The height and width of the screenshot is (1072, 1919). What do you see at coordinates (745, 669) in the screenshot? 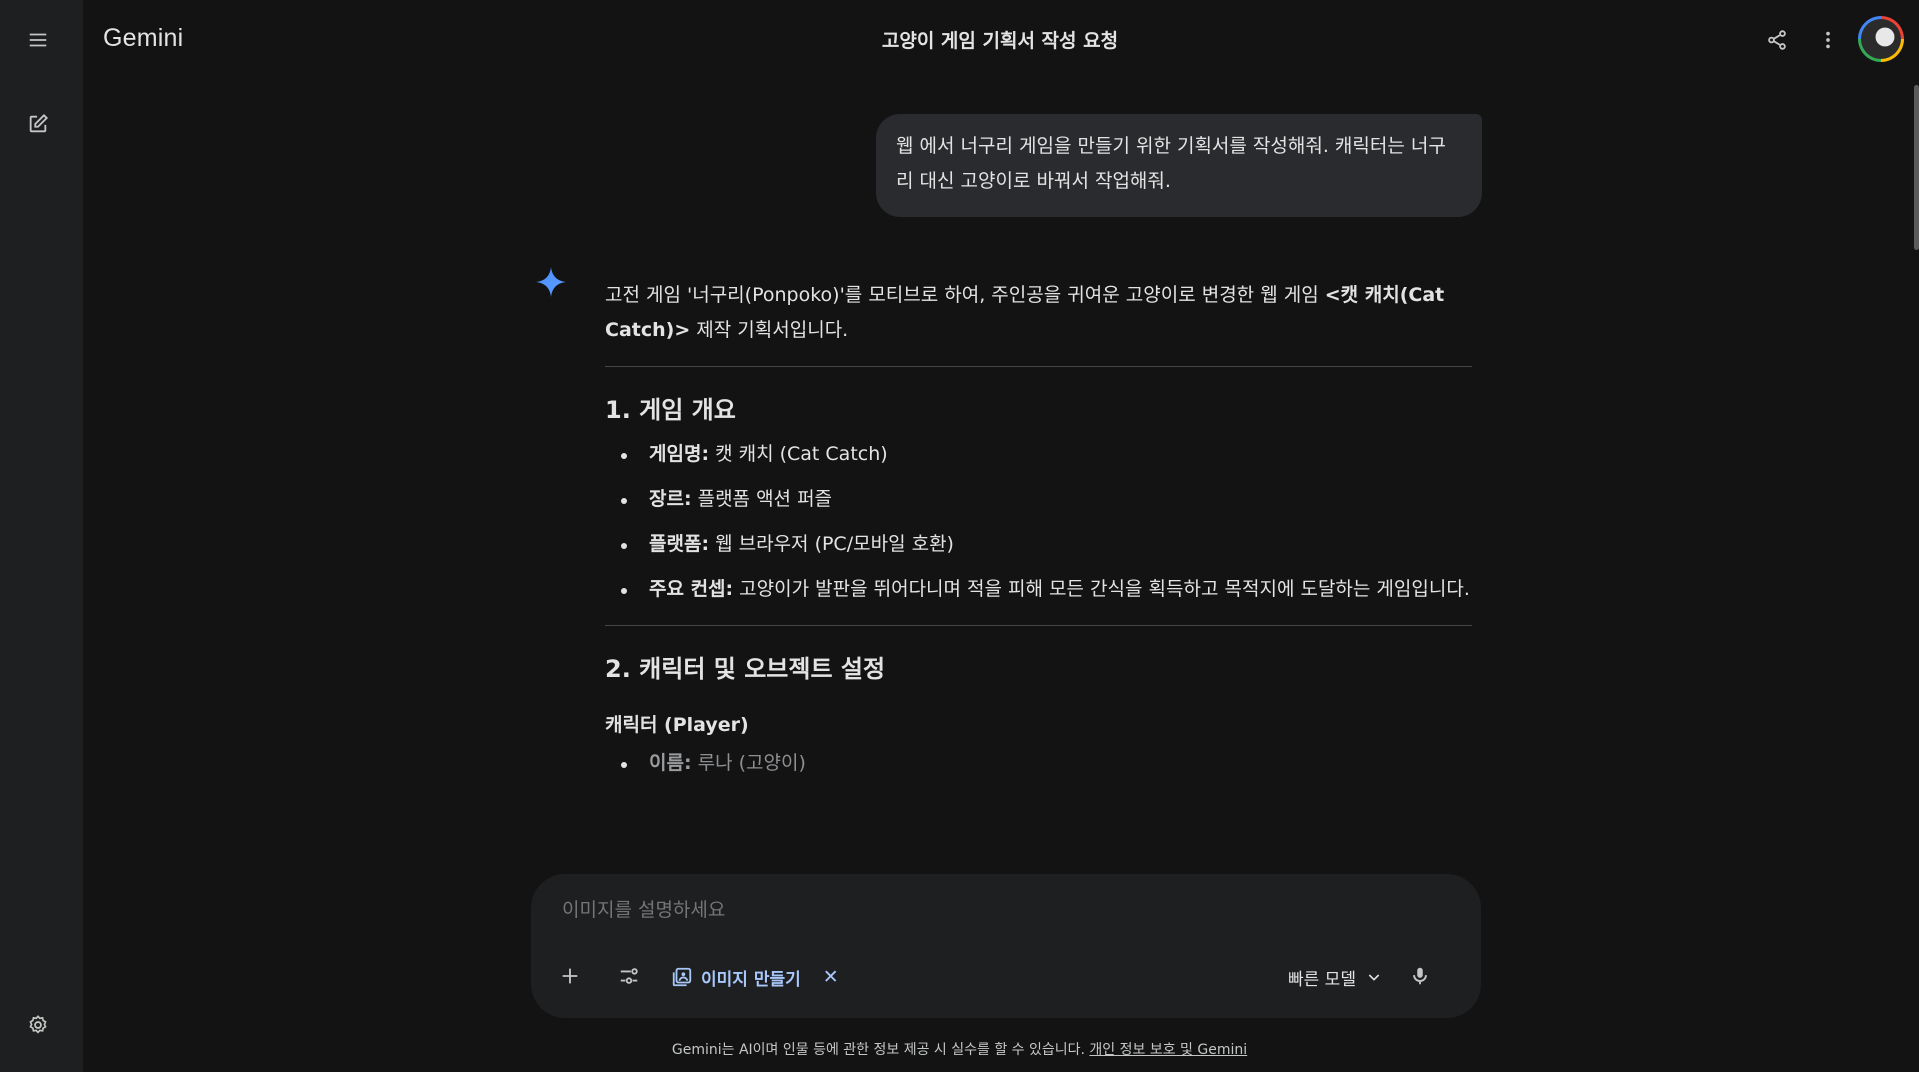
I see `section-heading: 2. 캐릭터 및 오브젝트 설정` at bounding box center [745, 669].